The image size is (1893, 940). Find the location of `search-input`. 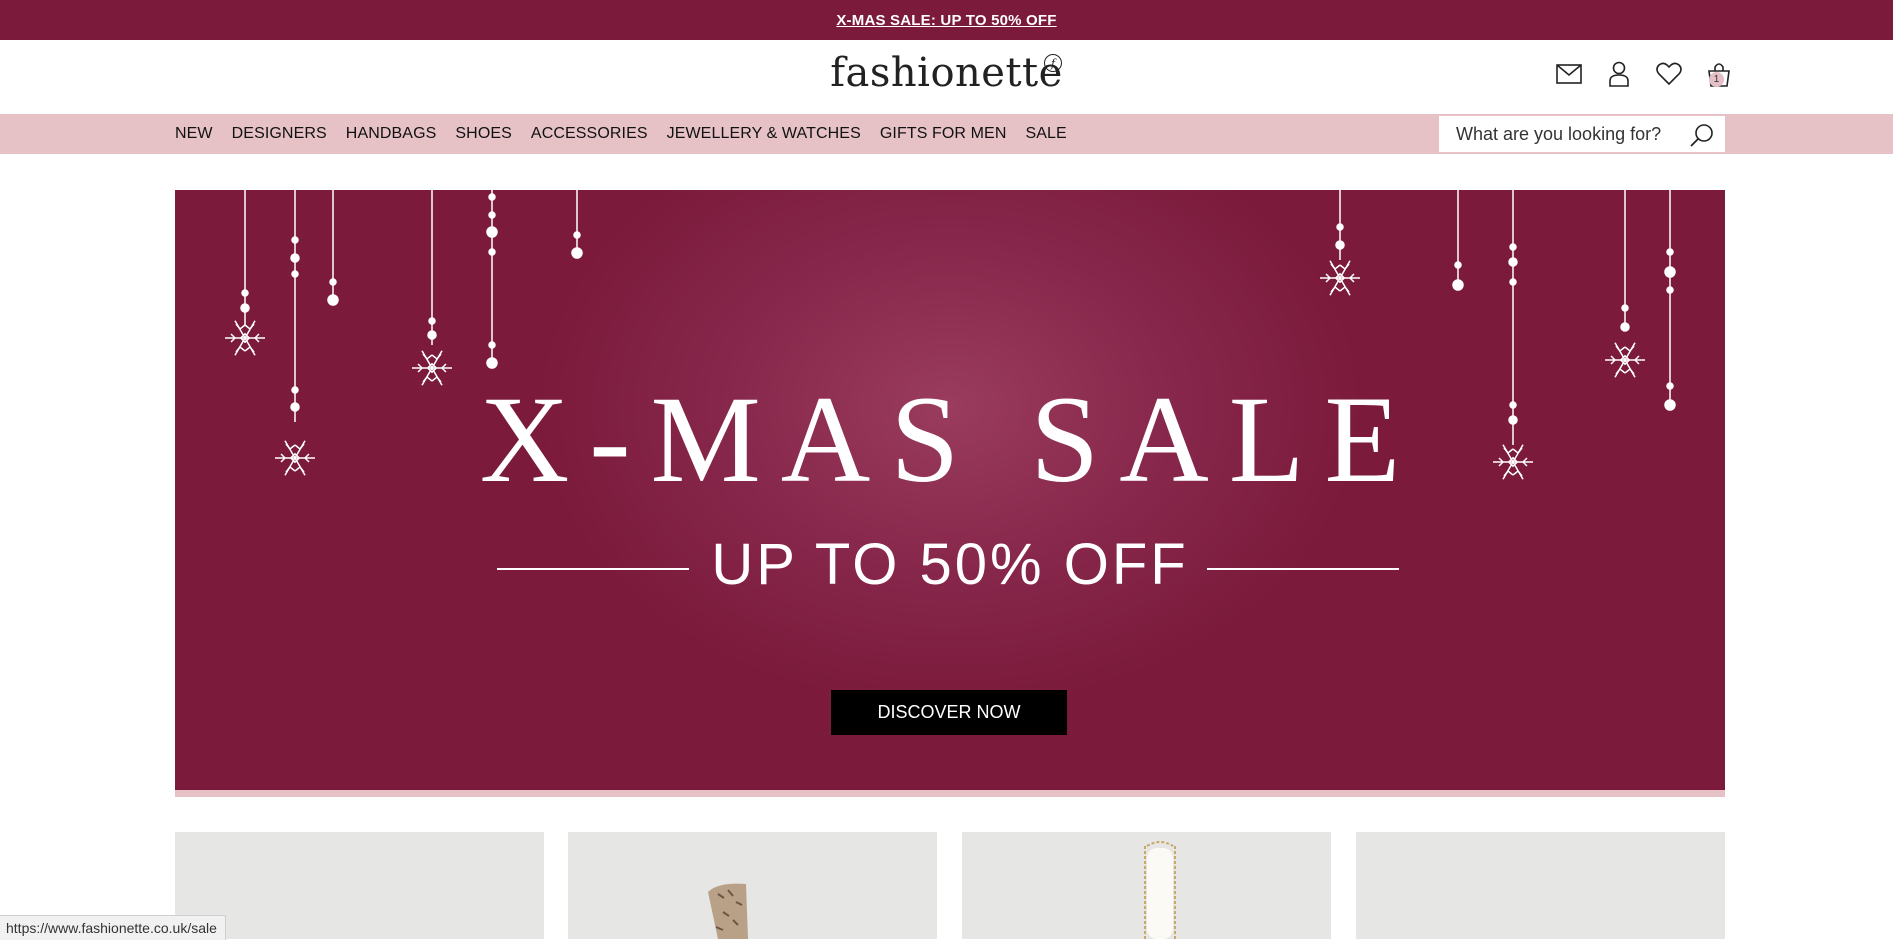

search-input is located at coordinates (1566, 134).